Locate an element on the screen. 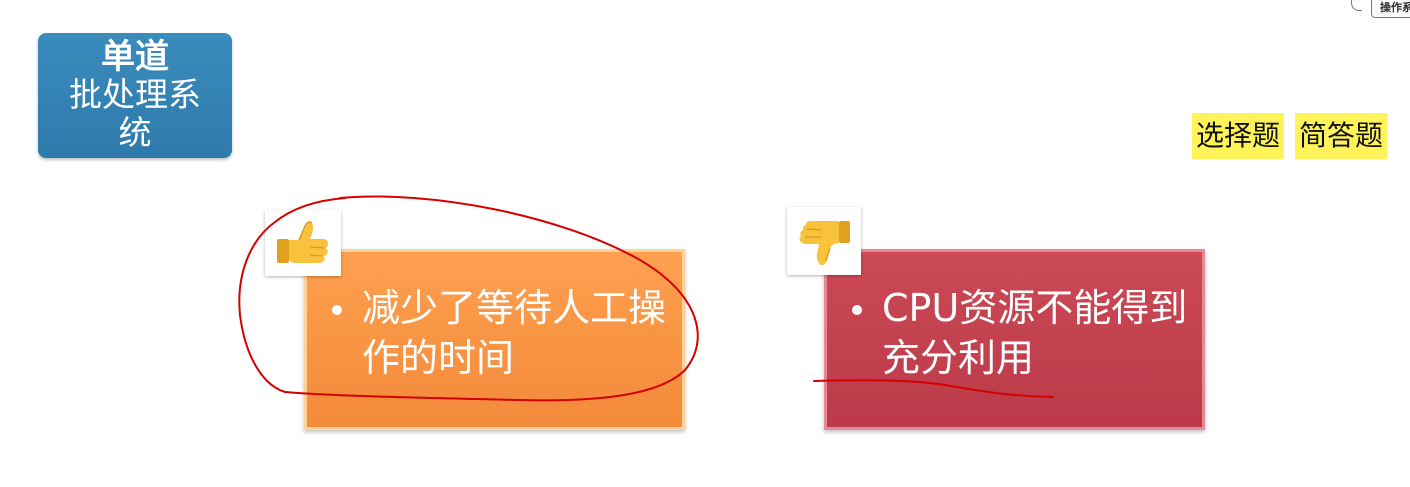  advantage-bullet: 减少了等待人工操作的时间 is located at coordinates (501, 333).